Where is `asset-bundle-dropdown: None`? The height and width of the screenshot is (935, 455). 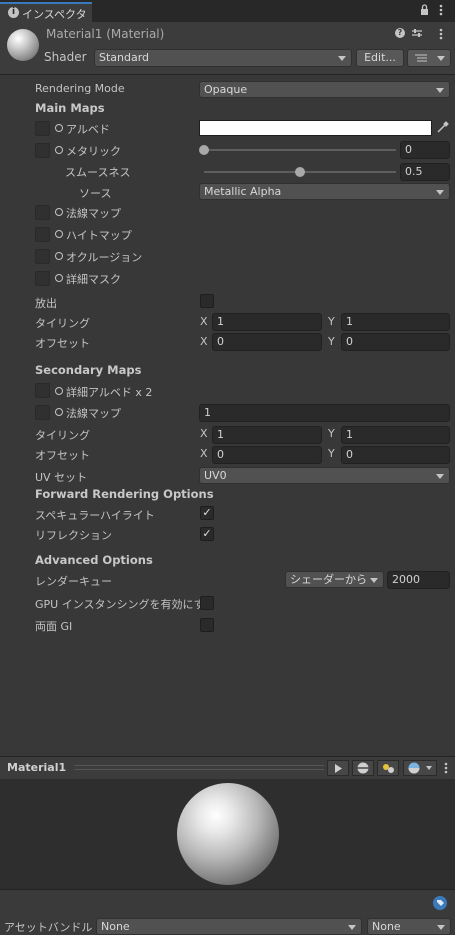 asset-bundle-dropdown: None is located at coordinates (229, 926).